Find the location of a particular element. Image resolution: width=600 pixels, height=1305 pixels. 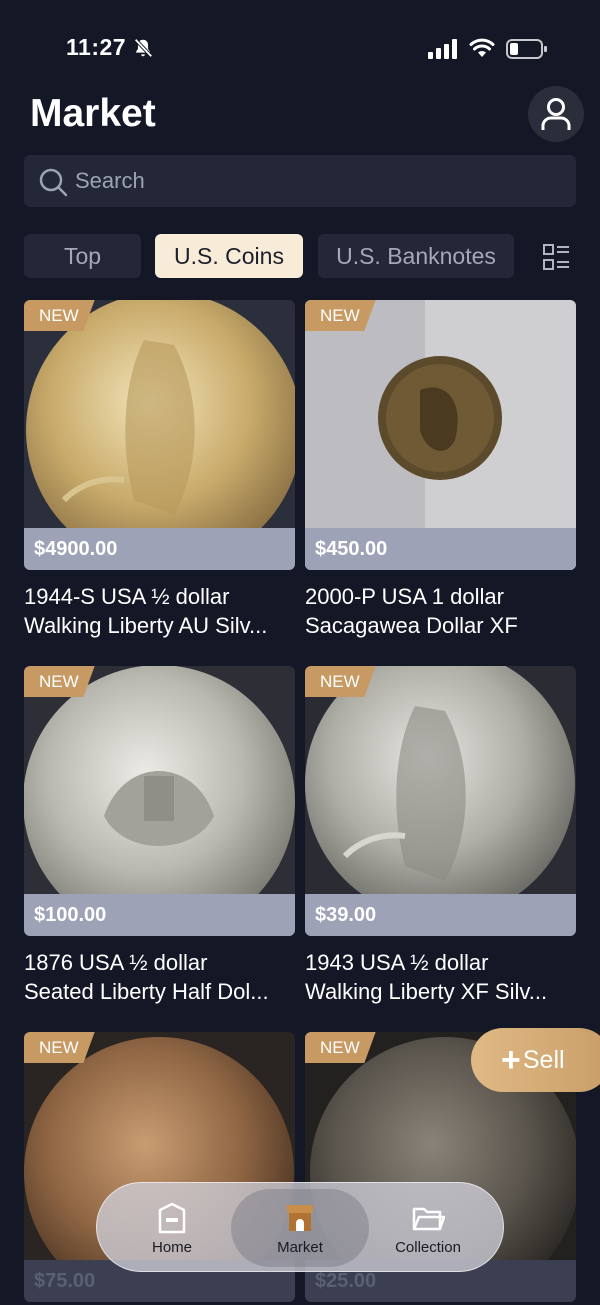

nav-home-label: Home is located at coordinates (171, 1247).